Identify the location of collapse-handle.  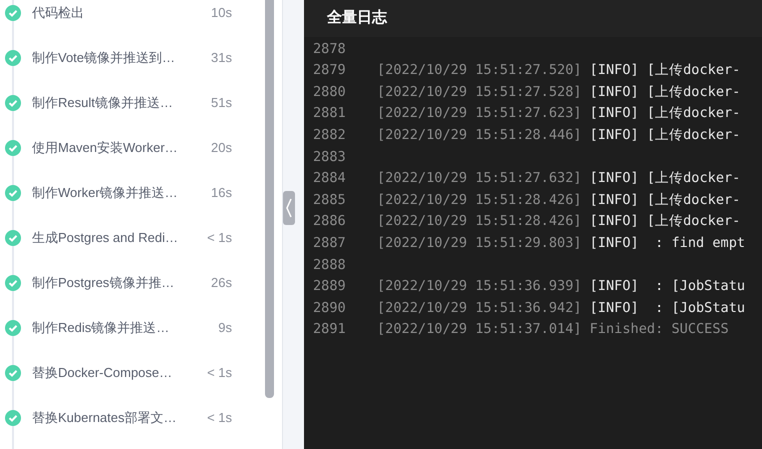
(289, 208).